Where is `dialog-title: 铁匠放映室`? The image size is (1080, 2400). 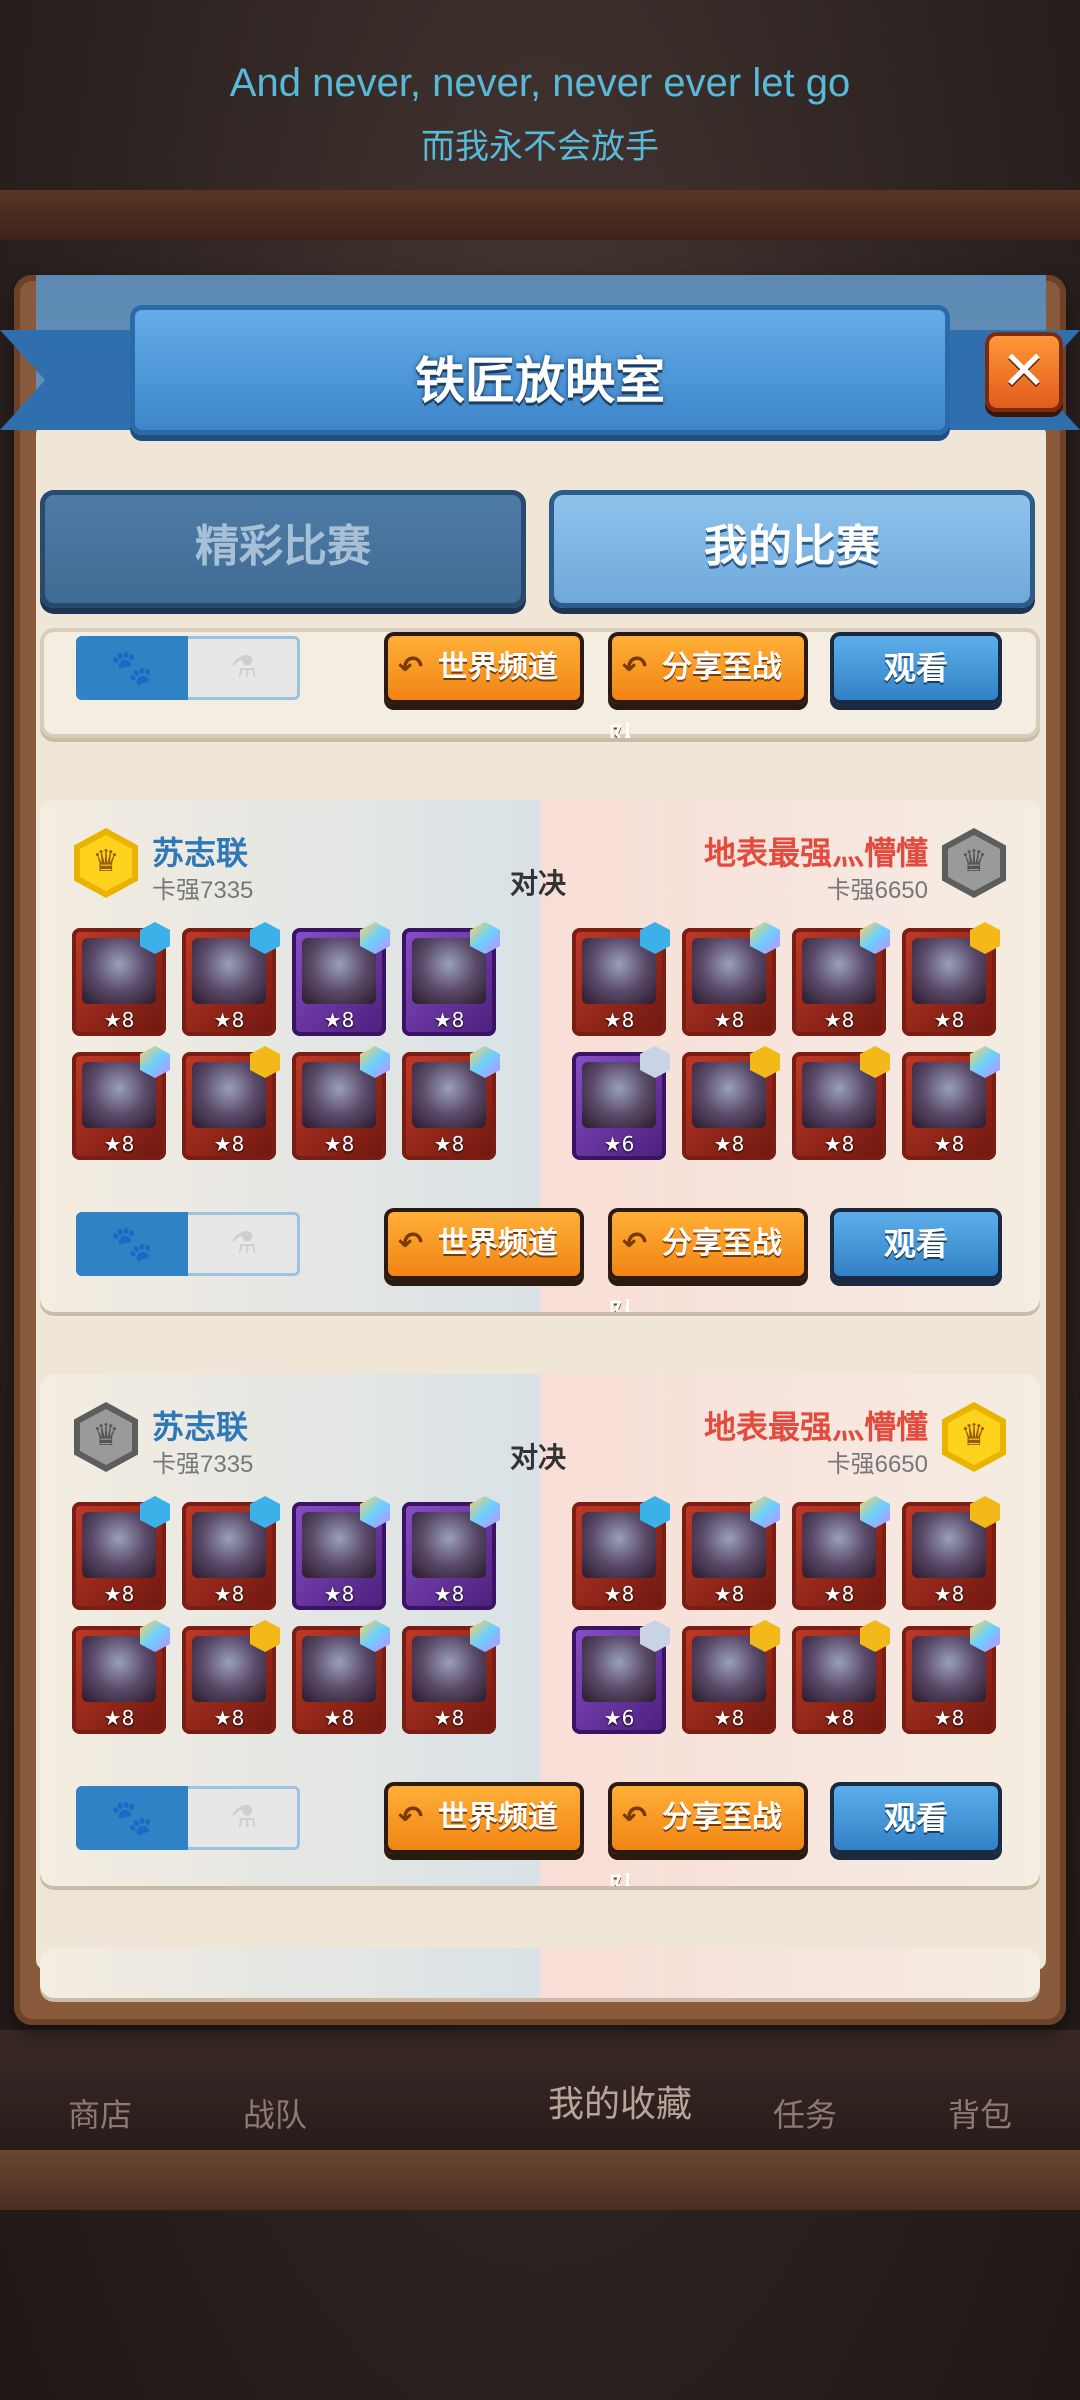 dialog-title: 铁匠放映室 is located at coordinates (540, 381).